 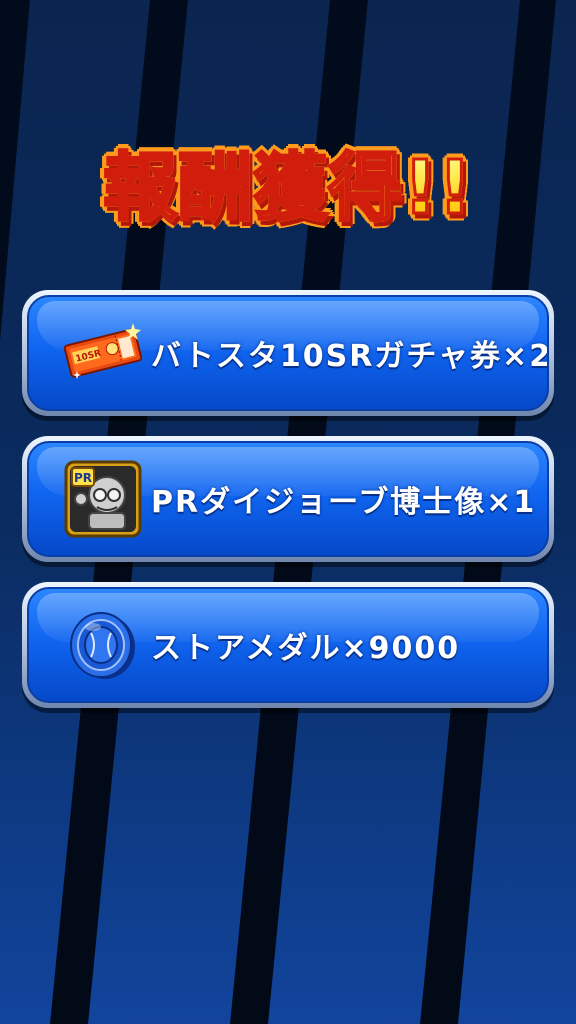 What do you see at coordinates (103, 499) in the screenshot?
I see `pr-doctor-statue-icon: PR` at bounding box center [103, 499].